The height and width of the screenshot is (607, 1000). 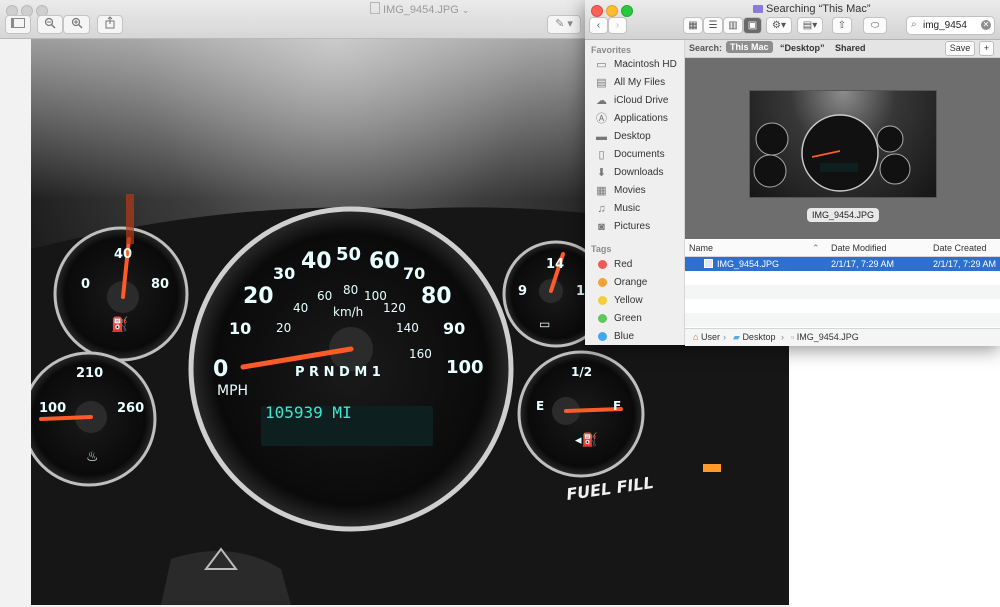 I want to click on zoom-button, so click(x=627, y=11).